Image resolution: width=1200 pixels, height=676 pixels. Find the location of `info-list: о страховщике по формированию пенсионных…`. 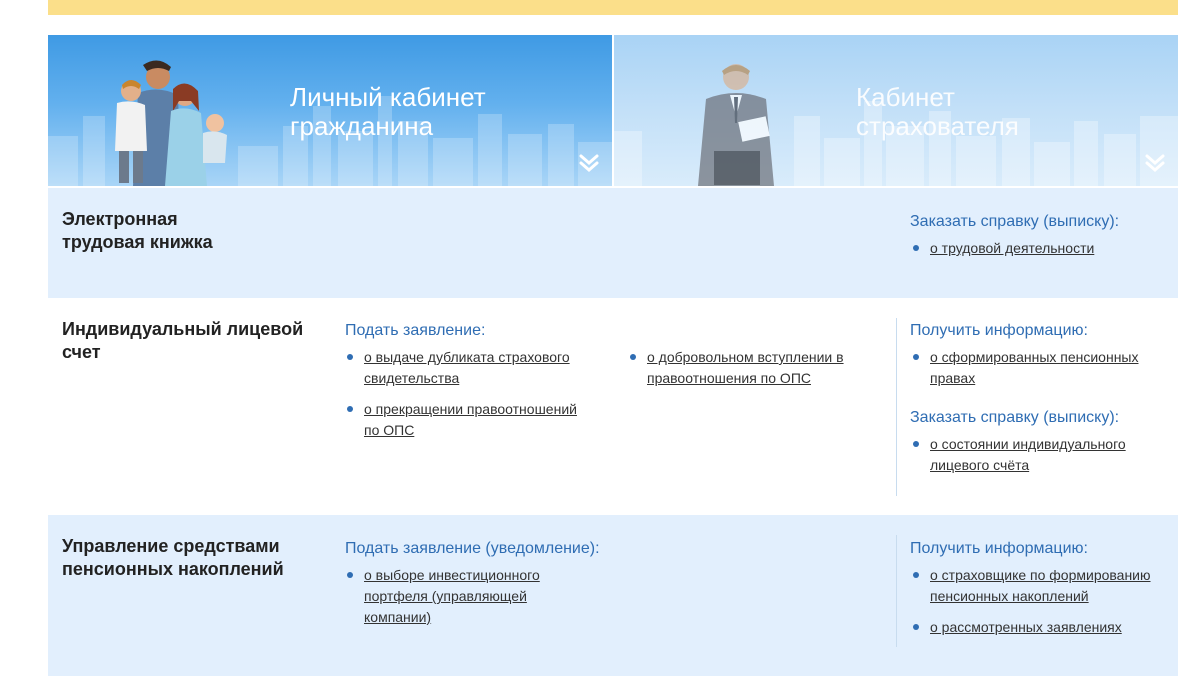

info-list: о страховщике по формированию пенсионных… is located at coordinates (1040, 606).